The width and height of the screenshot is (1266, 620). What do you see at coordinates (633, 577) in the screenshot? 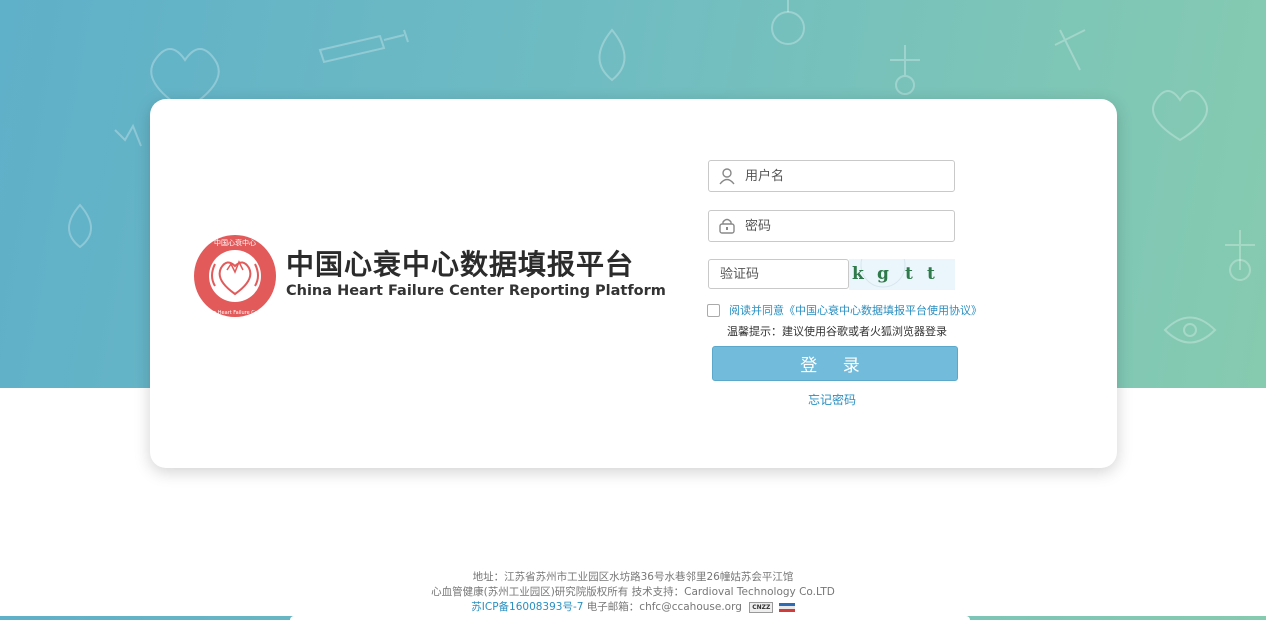
I see `footer-address: 地址：江苏省苏州市工业园区水坊路36号水巷邻里26幢姑苏会平江馆` at bounding box center [633, 577].